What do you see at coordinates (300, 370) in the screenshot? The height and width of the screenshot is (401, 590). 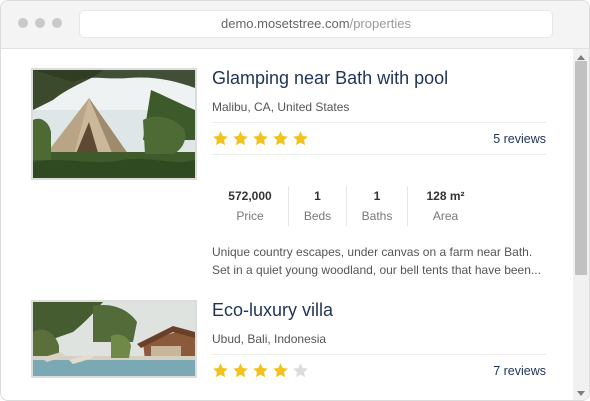 I see `star-empty-icon` at bounding box center [300, 370].